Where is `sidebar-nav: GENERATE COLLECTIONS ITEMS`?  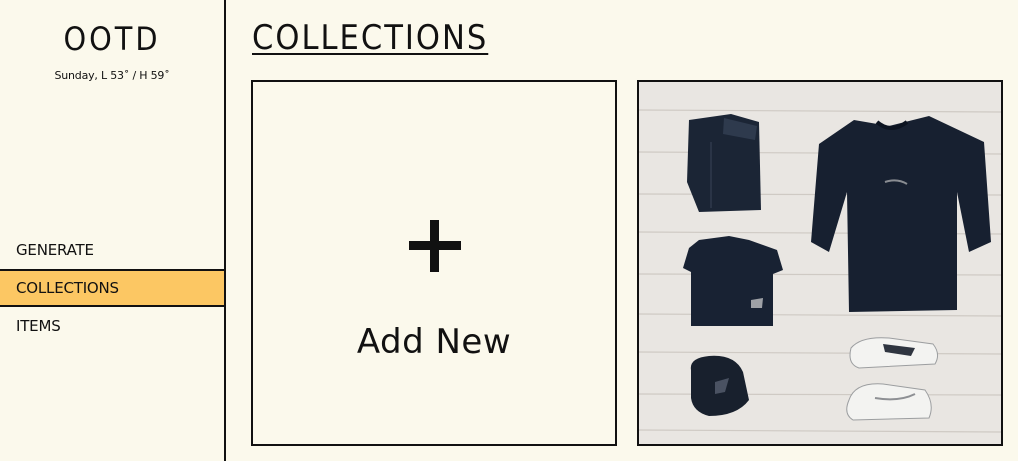 sidebar-nav: GENERATE COLLECTIONS ITEMS is located at coordinates (112, 288).